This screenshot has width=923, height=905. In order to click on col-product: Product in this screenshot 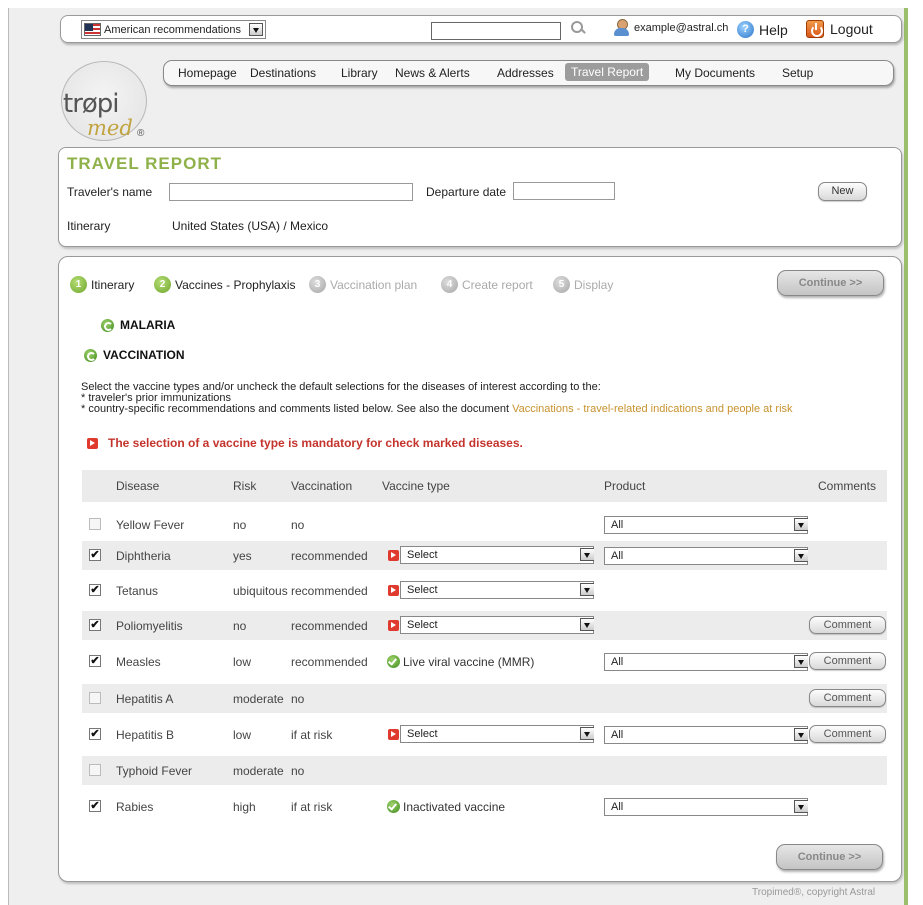, I will do `click(625, 486)`.